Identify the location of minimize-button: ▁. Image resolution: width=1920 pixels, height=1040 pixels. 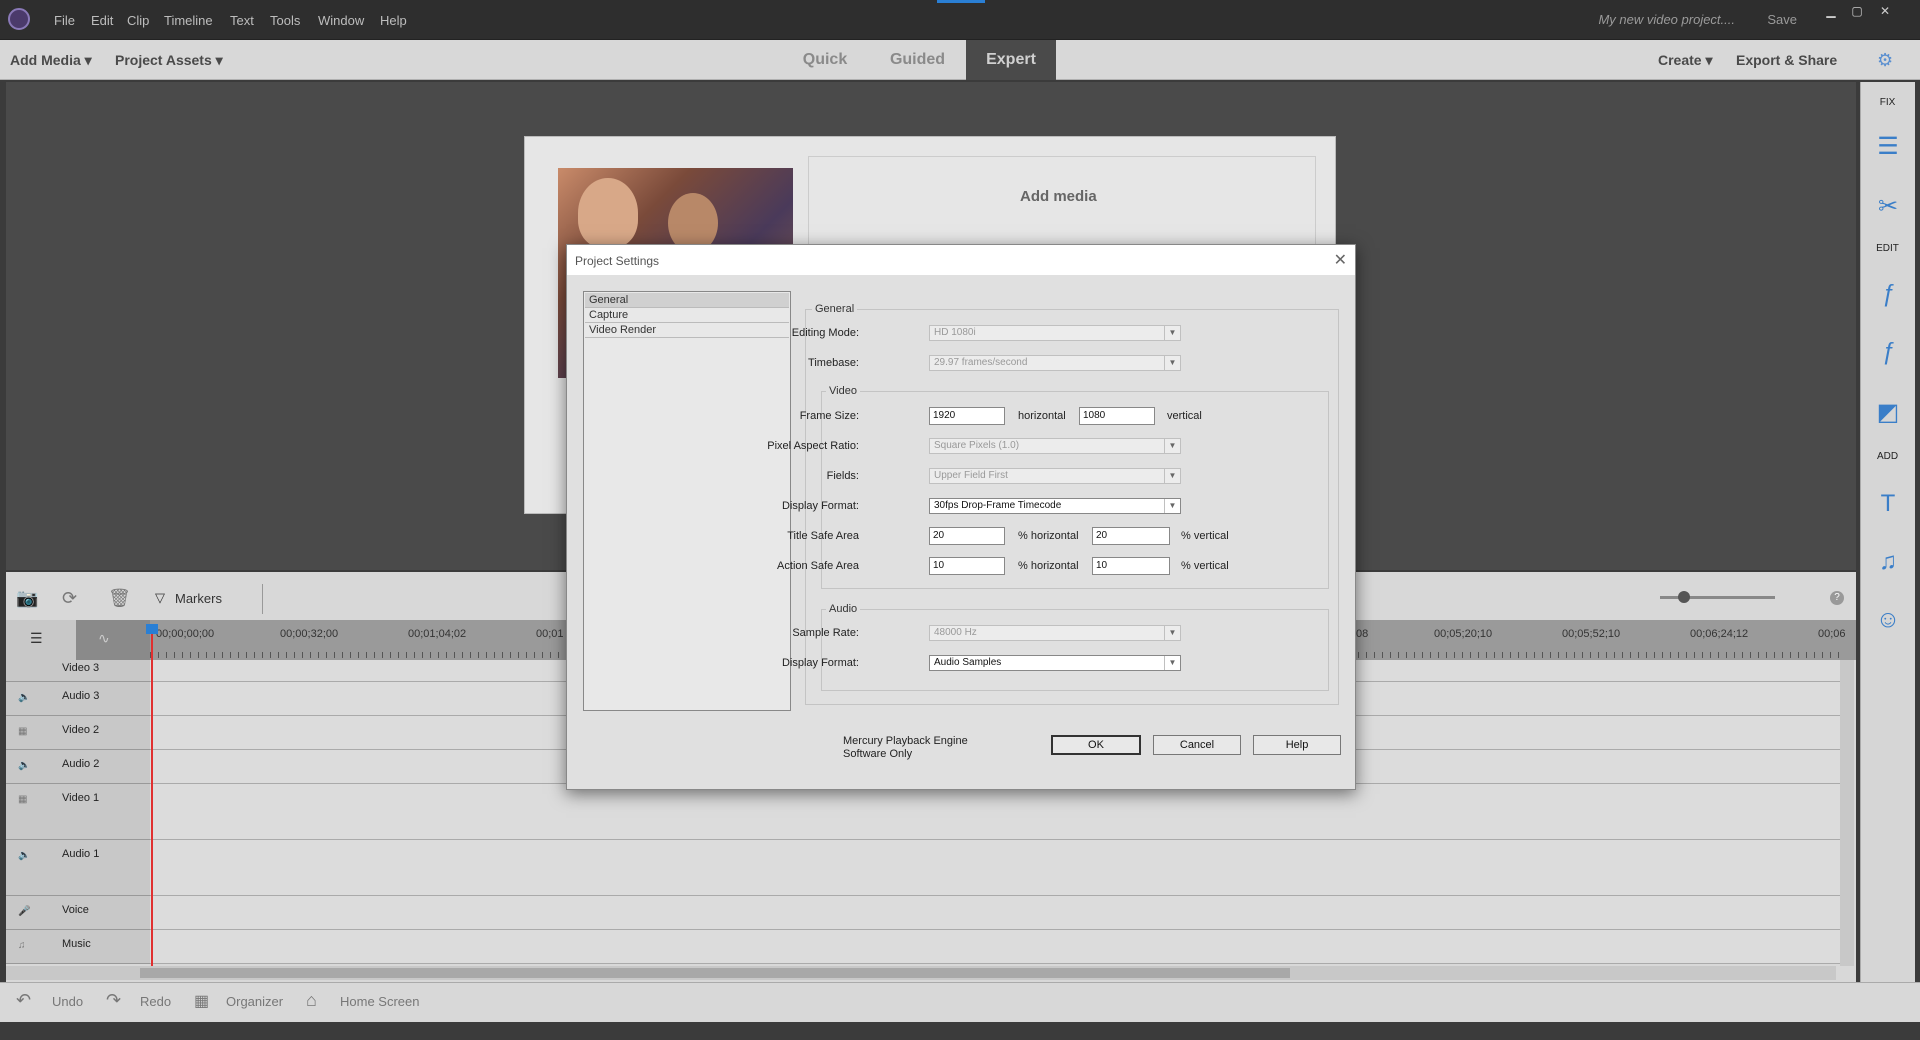
(1831, 11).